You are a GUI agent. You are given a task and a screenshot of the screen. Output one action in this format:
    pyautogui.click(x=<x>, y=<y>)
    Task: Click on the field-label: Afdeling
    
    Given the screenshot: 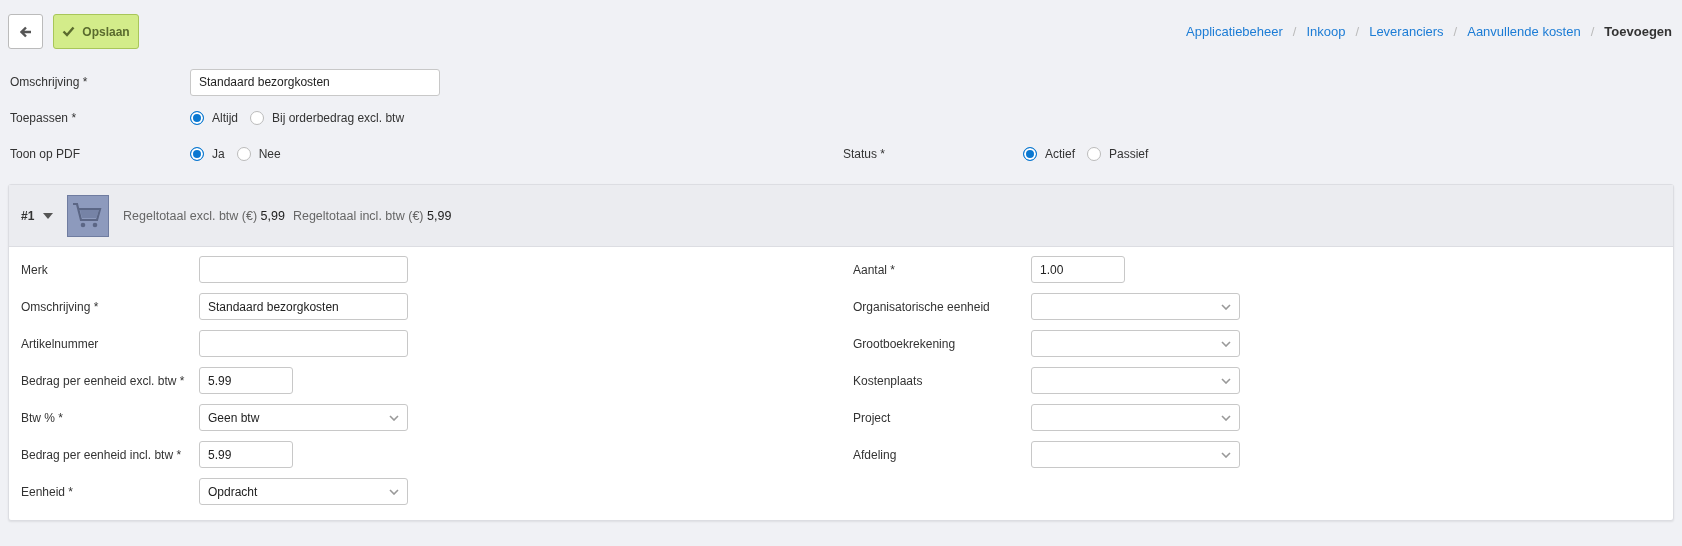 What is the action you would take?
    pyautogui.click(x=875, y=454)
    